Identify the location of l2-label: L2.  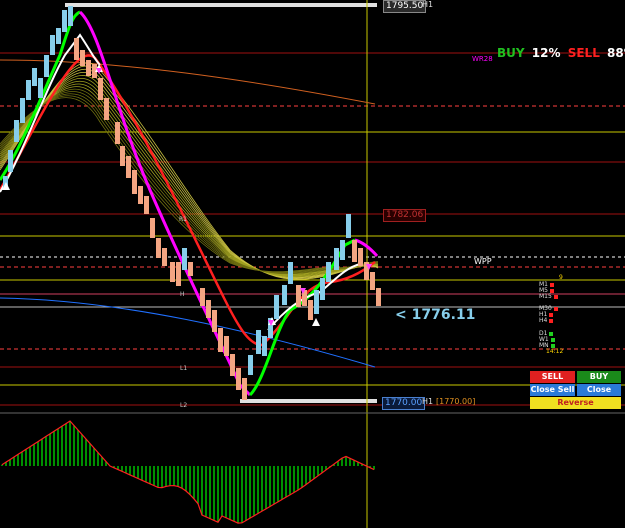
(184, 405).